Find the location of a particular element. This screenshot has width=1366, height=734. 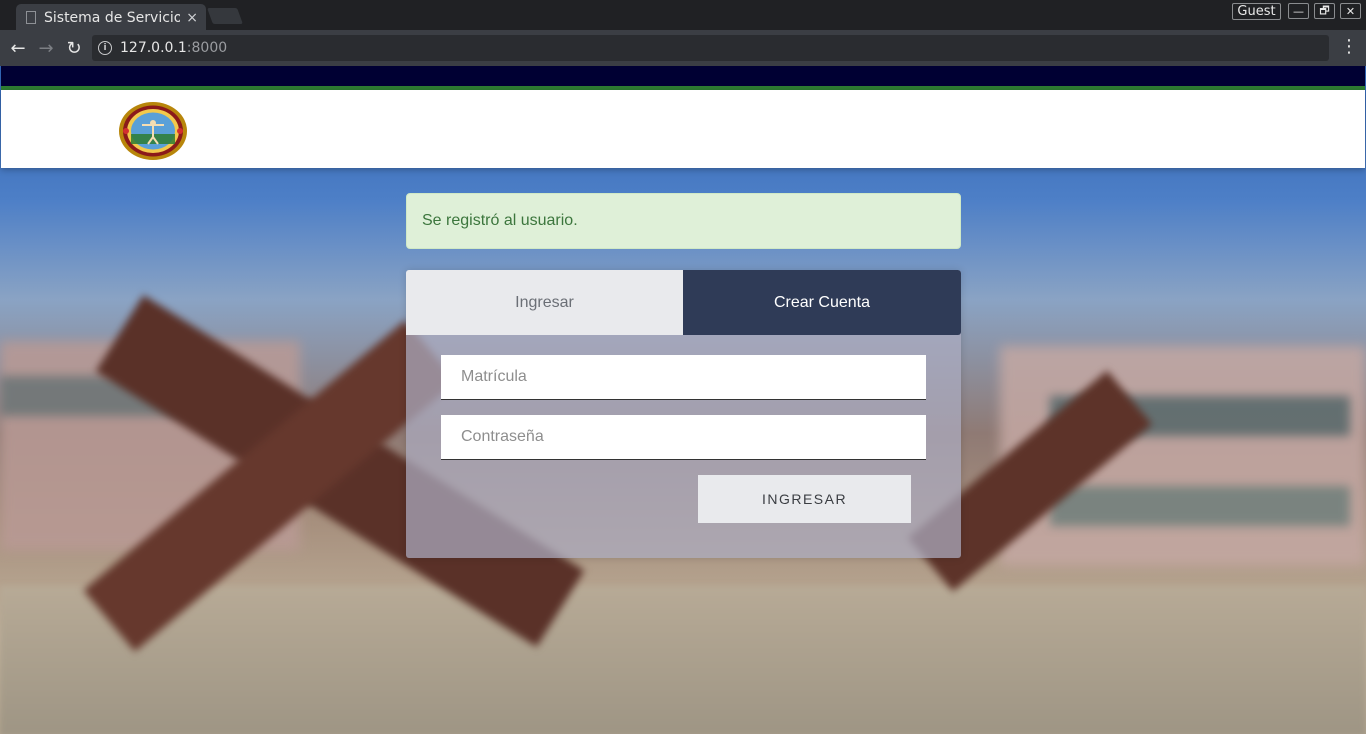

login-submit-button: INGRESAR is located at coordinates (804, 499).